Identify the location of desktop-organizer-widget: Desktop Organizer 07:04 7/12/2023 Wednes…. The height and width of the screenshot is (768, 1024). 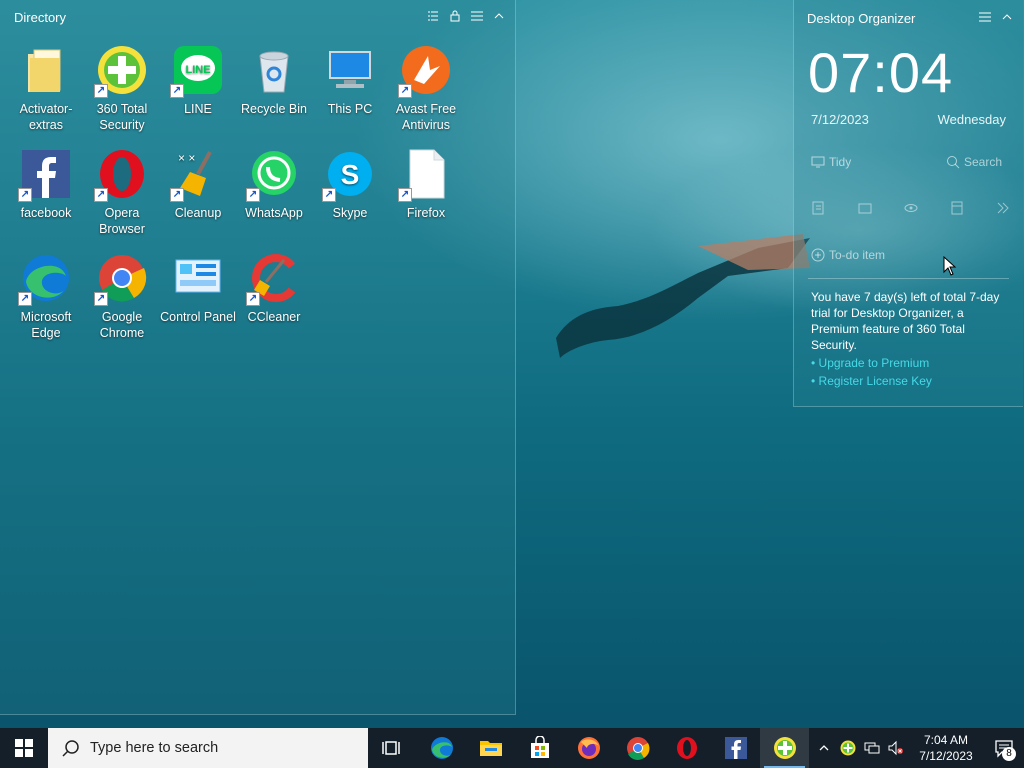
(908, 203).